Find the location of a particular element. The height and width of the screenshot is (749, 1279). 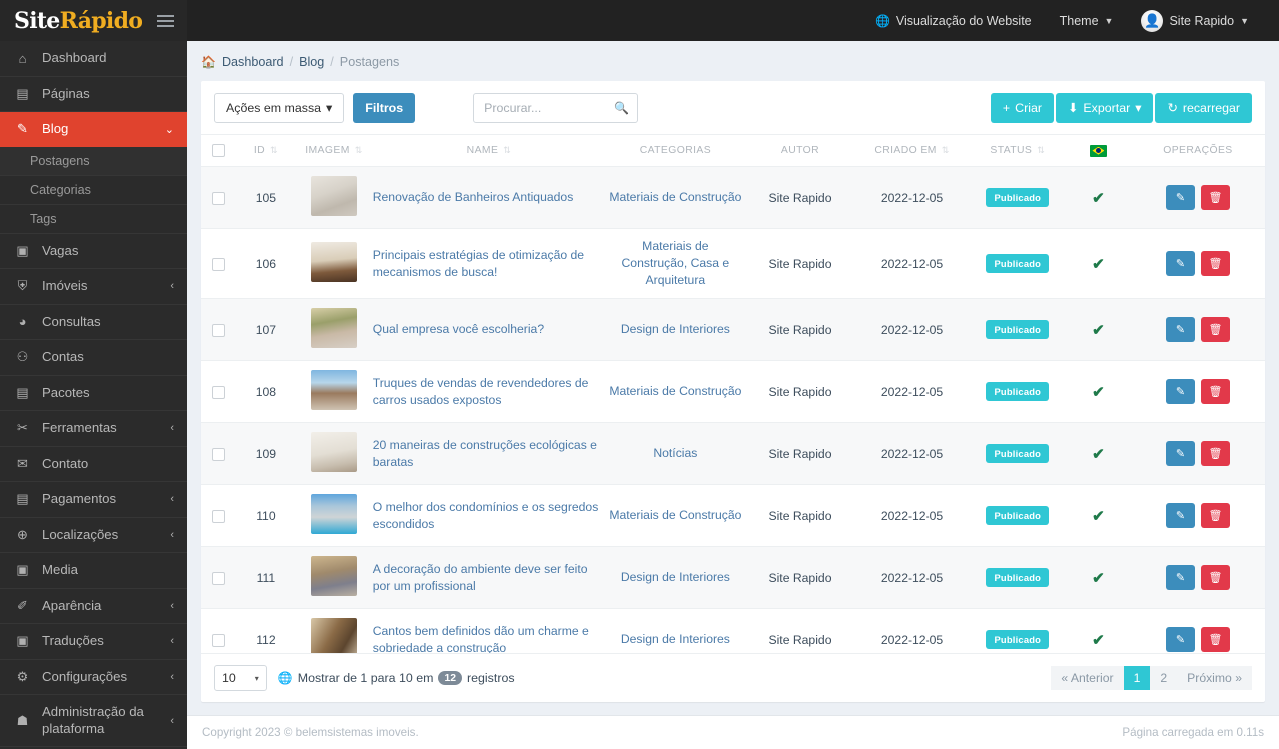

filters-button: Filtros is located at coordinates (384, 108).